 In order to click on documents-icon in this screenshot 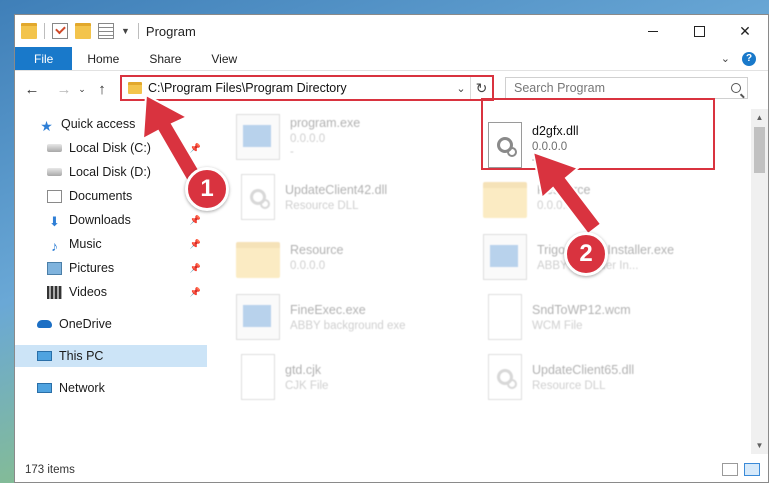, I will do `click(54, 196)`.